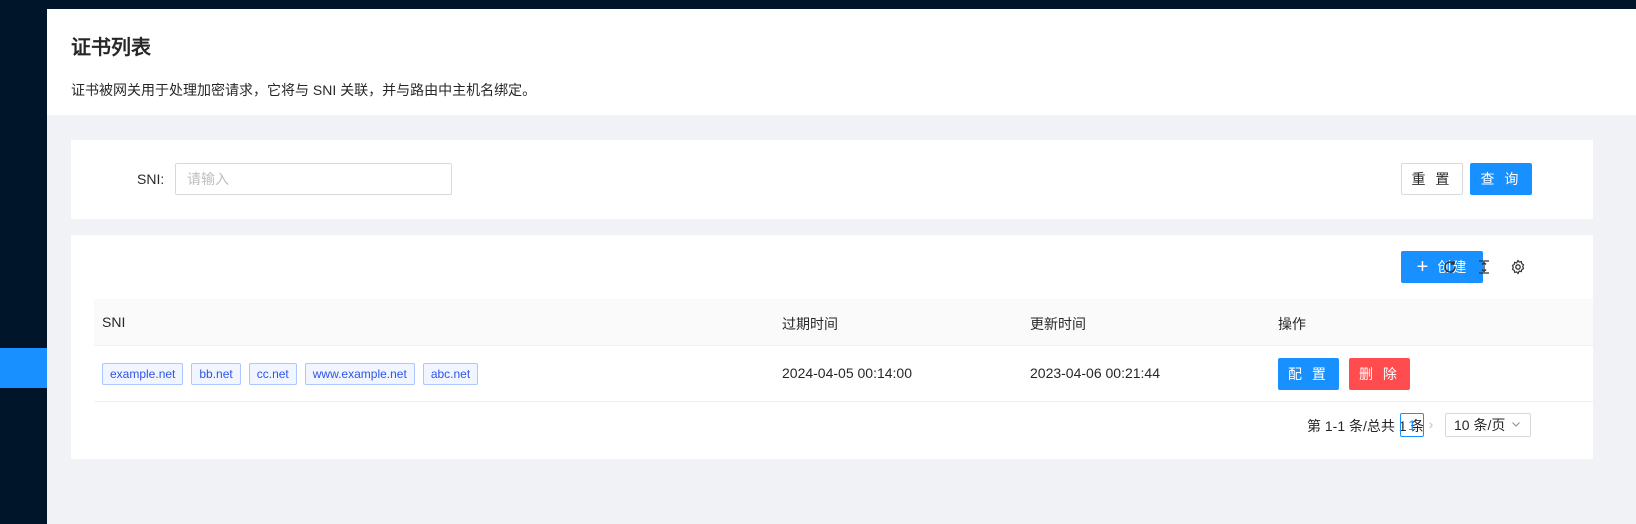 This screenshot has height=524, width=1636. I want to click on pagination-next-icon: ›, so click(1431, 424).